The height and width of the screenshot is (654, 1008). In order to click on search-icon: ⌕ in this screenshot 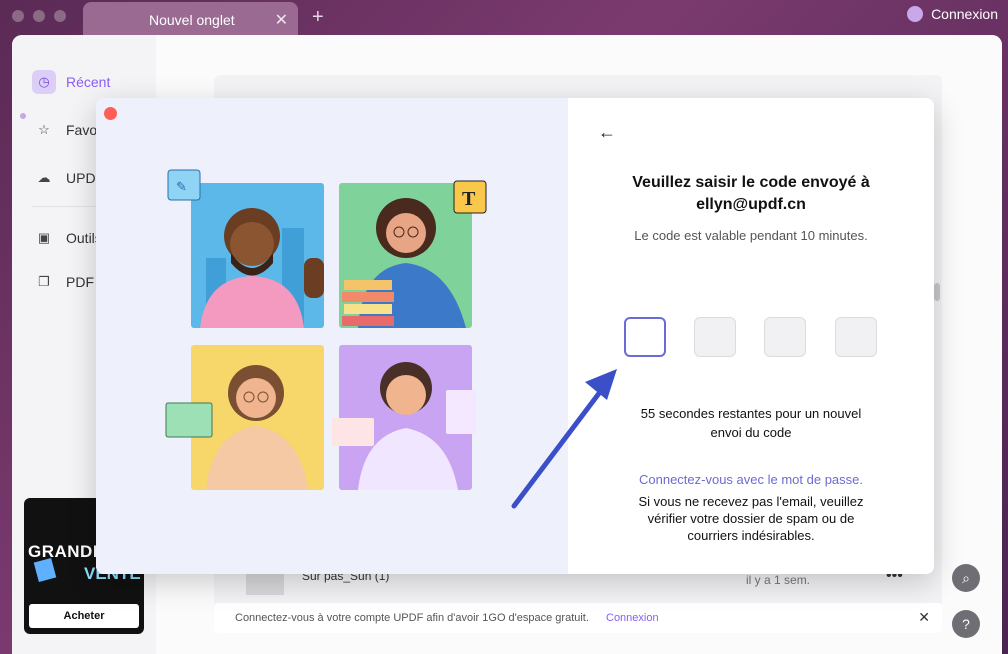, I will do `click(966, 578)`.